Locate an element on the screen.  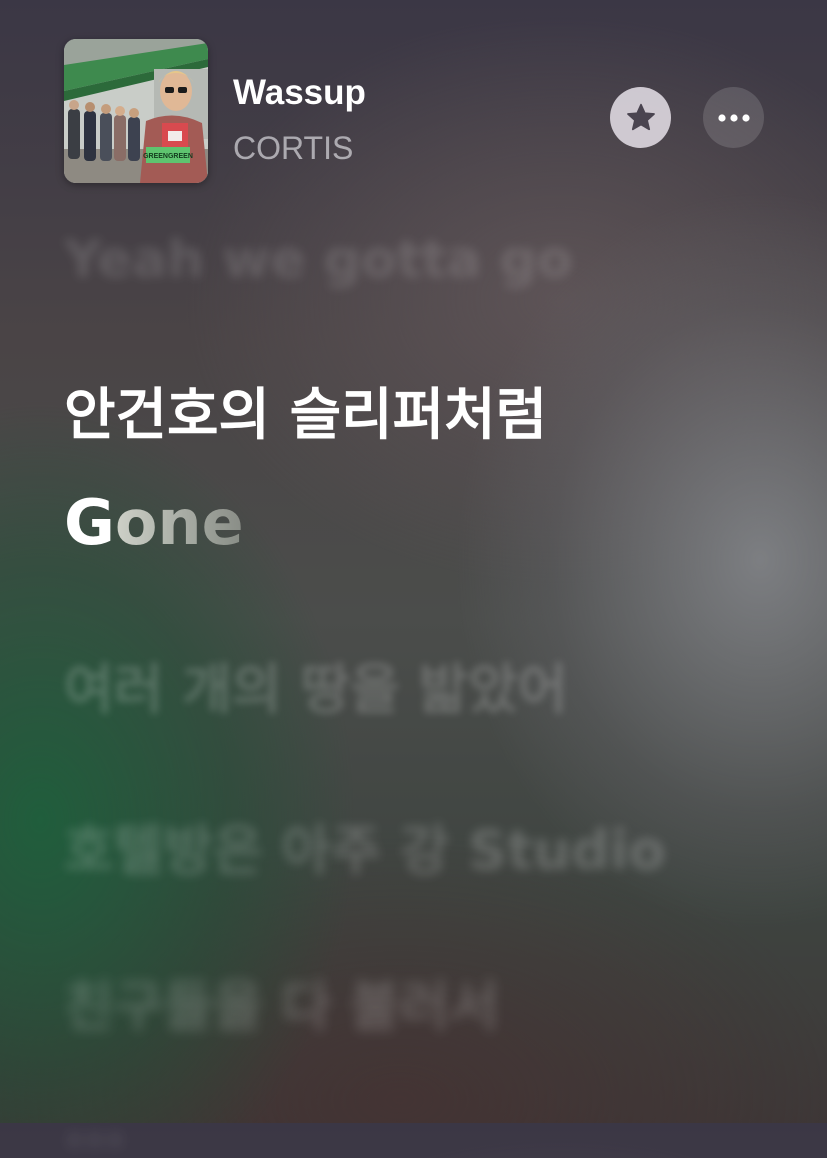
lyric-line-current: Gone is located at coordinates (154, 522).